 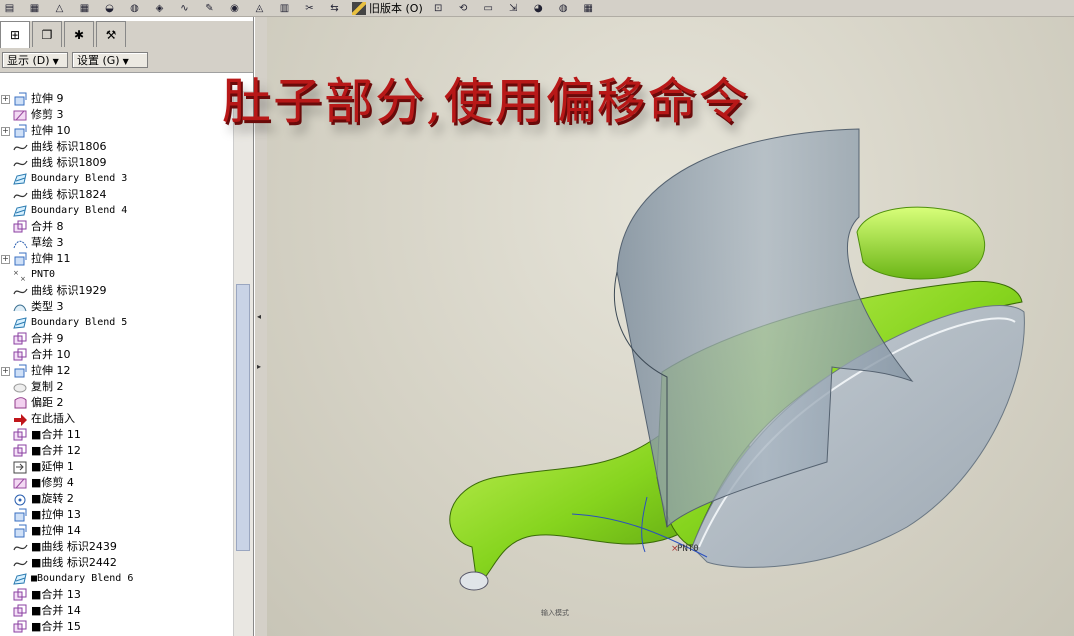 What do you see at coordinates (116, 611) in the screenshot?
I see `tree-item: ■合并 14` at bounding box center [116, 611].